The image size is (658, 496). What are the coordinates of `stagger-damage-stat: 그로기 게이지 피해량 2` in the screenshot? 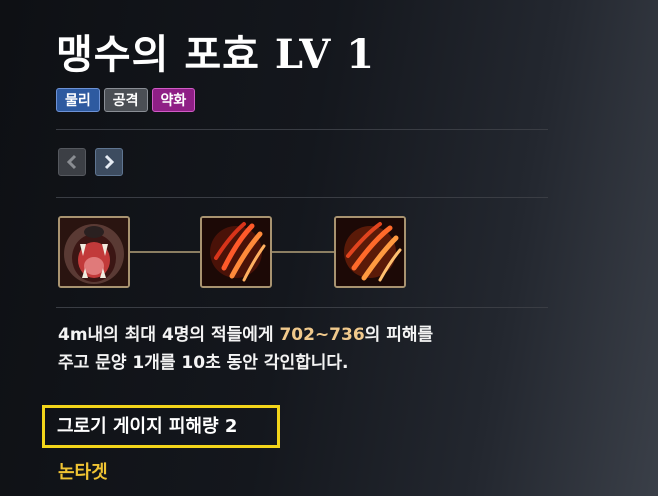 It's located at (161, 426).